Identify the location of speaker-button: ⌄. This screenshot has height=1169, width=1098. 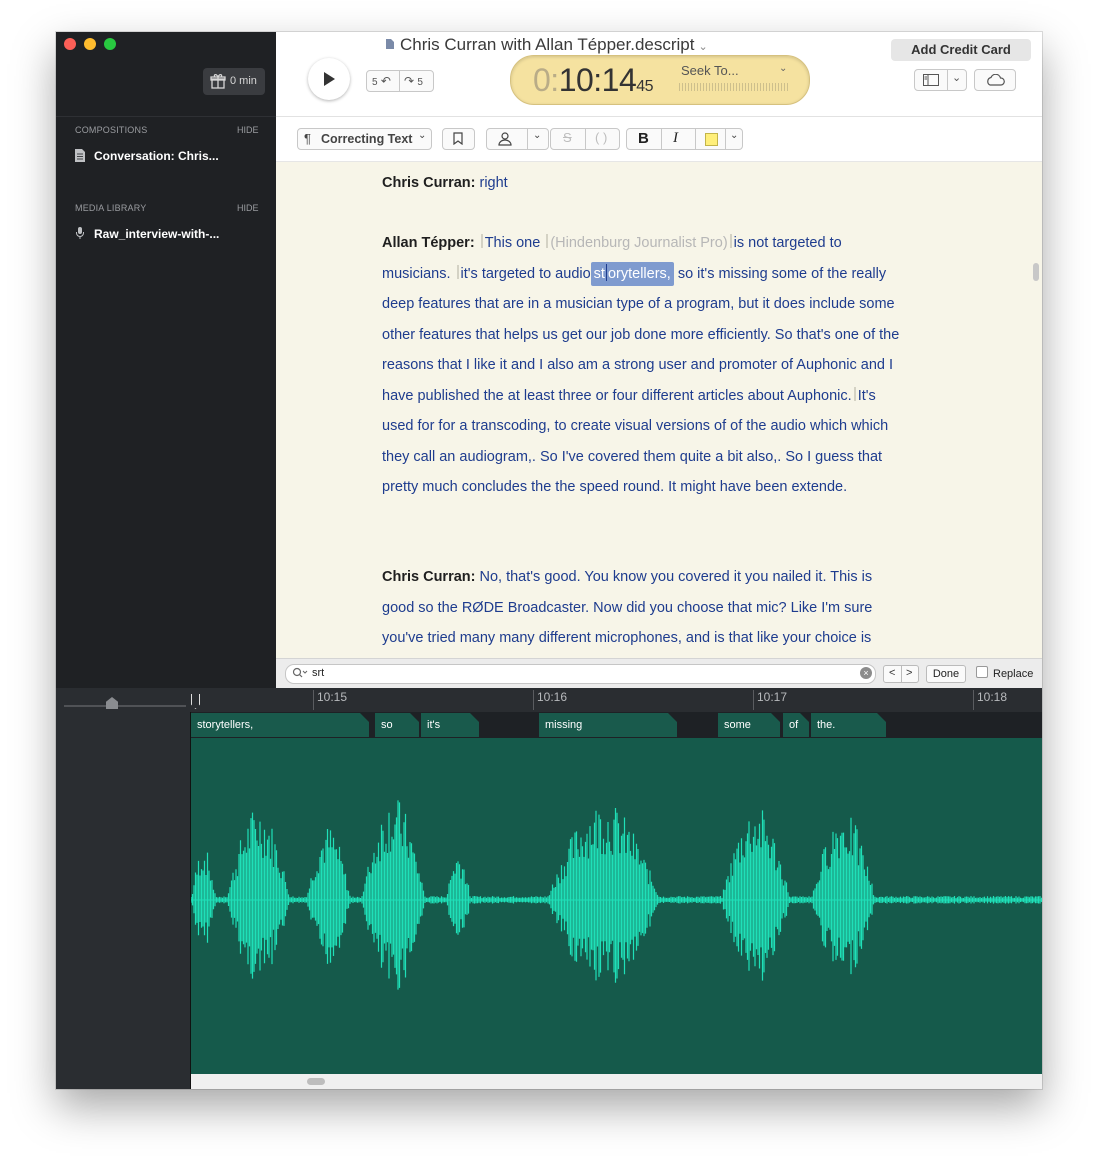
(517, 139).